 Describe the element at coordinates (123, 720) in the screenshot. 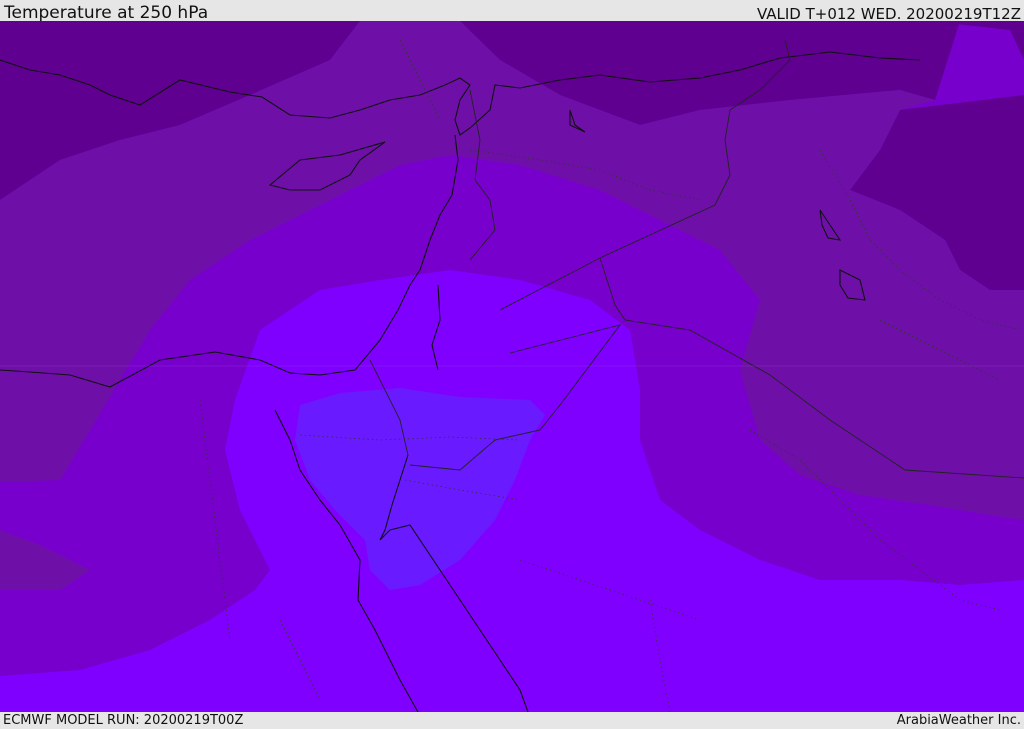

I see `model-run-label: ECMWF MODEL RUN: 20200219T00Z` at that location.